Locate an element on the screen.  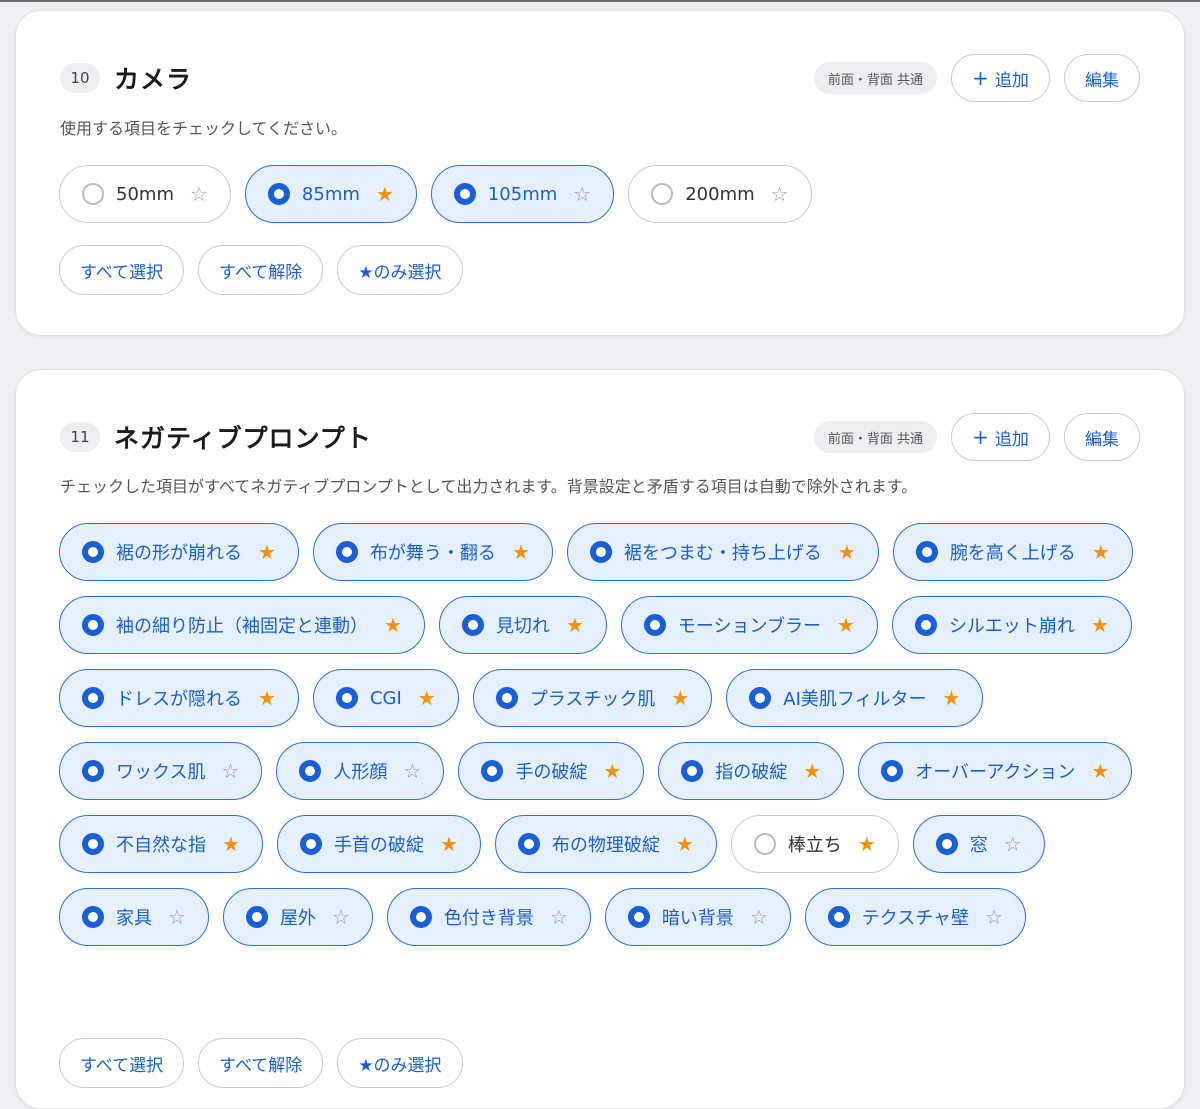
option-chip: 見切れ ★ is located at coordinates (522, 625).